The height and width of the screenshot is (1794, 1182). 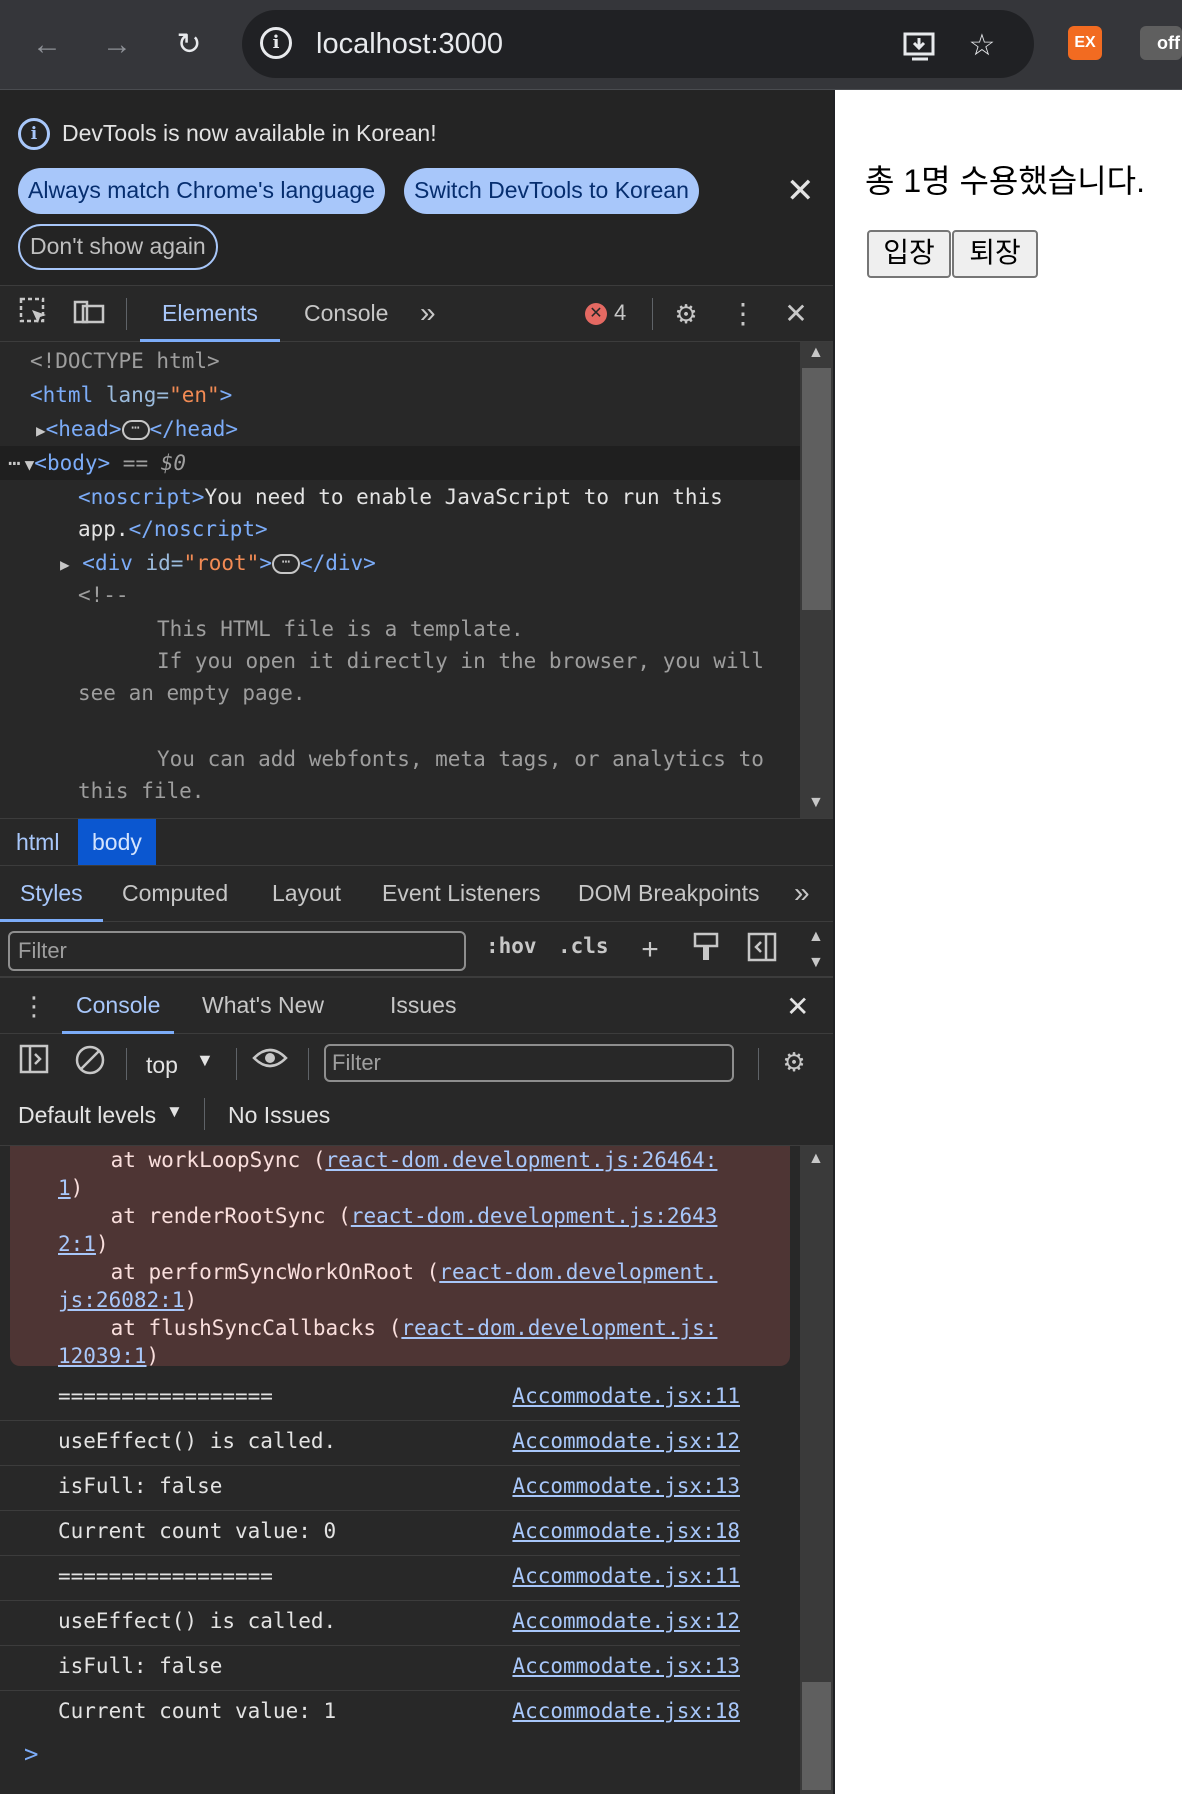 I want to click on dom-node-body: ⋯ ▼<body> == $0, so click(x=400, y=463).